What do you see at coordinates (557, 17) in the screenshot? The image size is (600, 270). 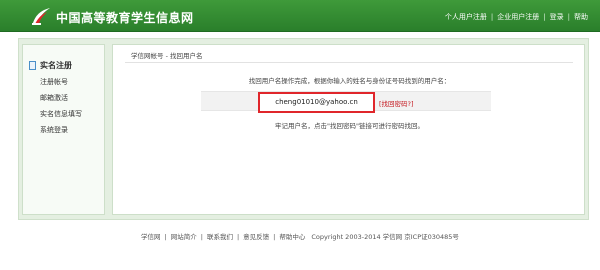 I see `nav-login-link: 登录` at bounding box center [557, 17].